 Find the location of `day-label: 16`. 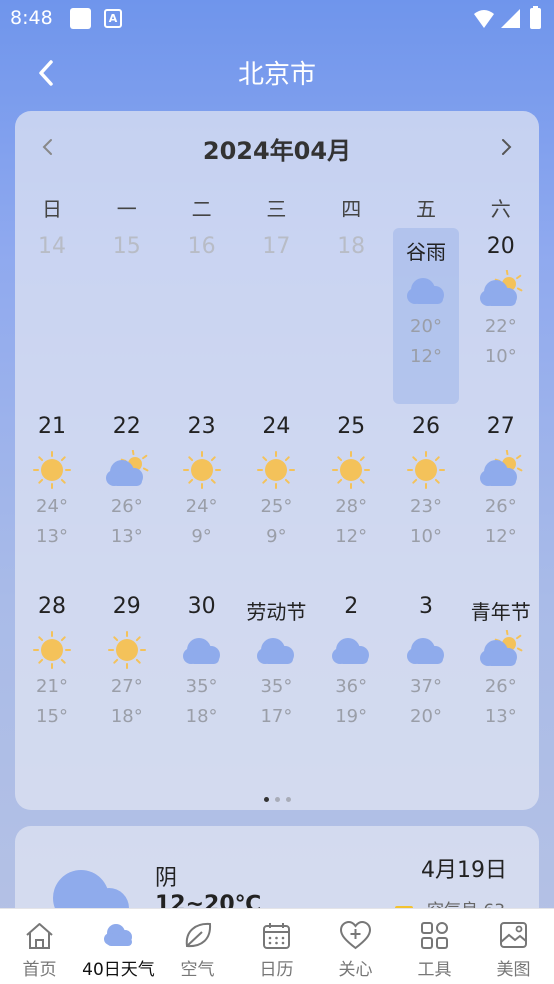

day-label: 16 is located at coordinates (201, 246).